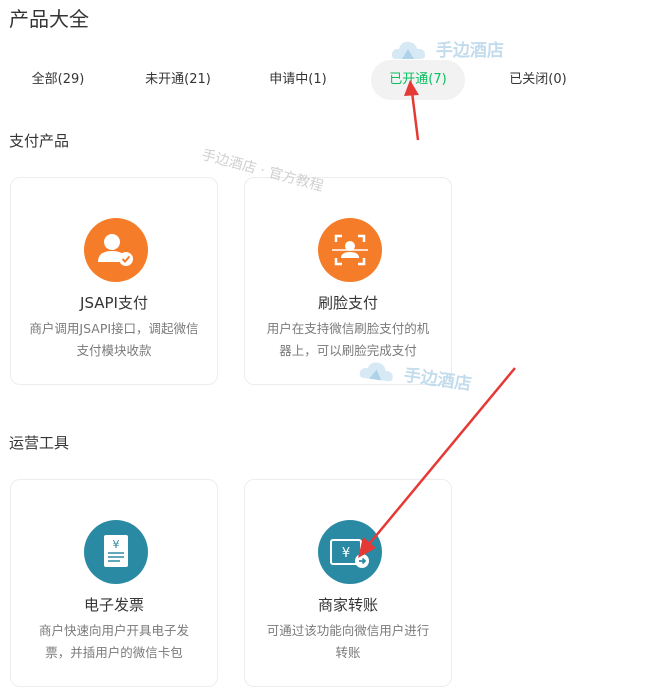 The height and width of the screenshot is (689, 658). I want to click on card-title: 电子发票, so click(113, 605).